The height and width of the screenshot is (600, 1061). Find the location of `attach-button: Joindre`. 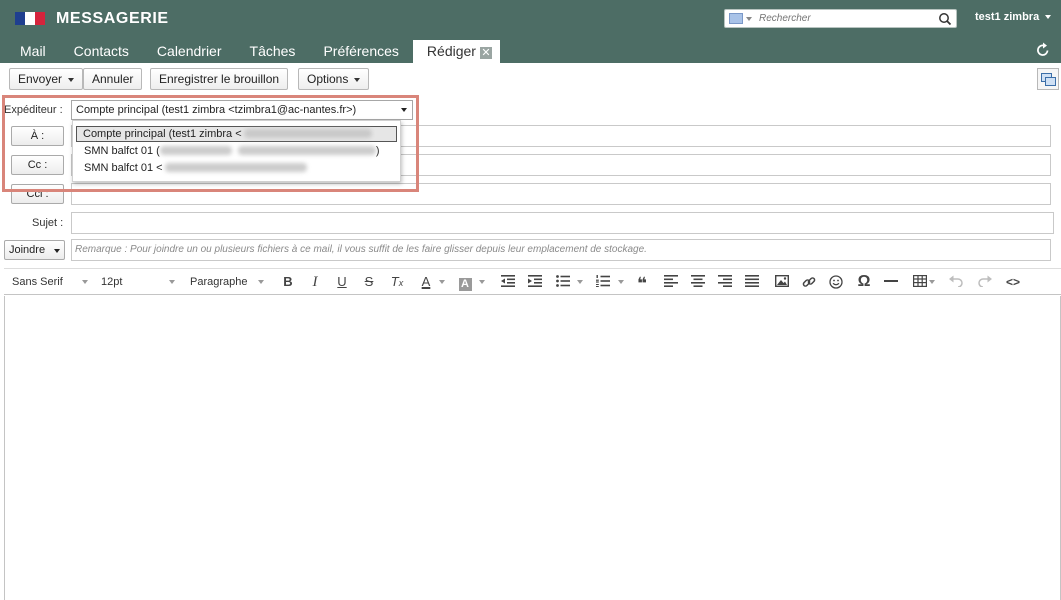

attach-button: Joindre is located at coordinates (34, 250).